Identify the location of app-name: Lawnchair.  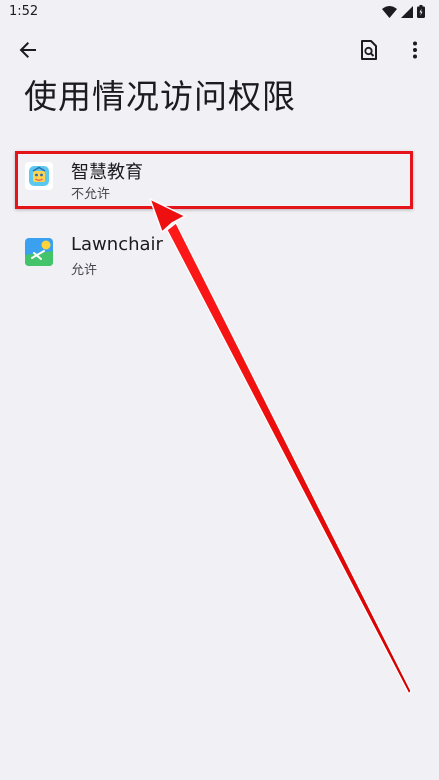
(117, 244).